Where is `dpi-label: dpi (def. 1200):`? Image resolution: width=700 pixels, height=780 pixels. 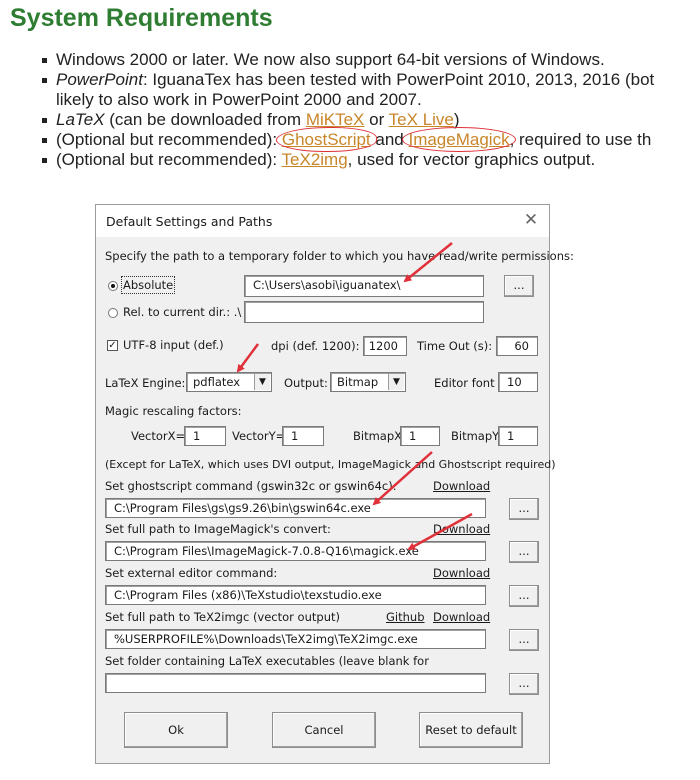
dpi-label: dpi (def. 1200): is located at coordinates (315, 346).